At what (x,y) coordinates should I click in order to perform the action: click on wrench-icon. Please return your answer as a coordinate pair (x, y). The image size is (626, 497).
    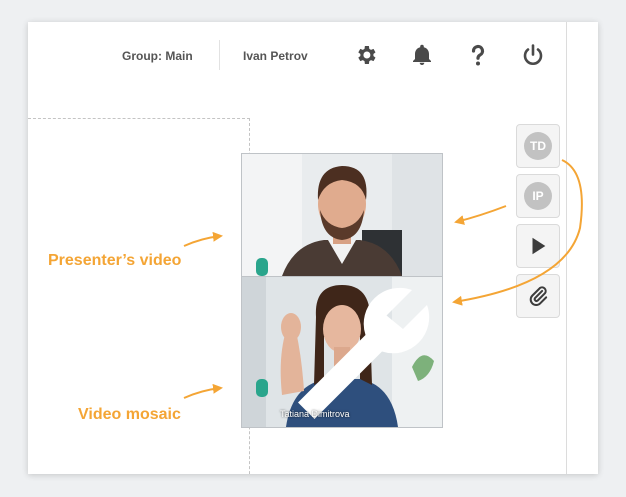
    Looking at the image, I should click on (364, 353).